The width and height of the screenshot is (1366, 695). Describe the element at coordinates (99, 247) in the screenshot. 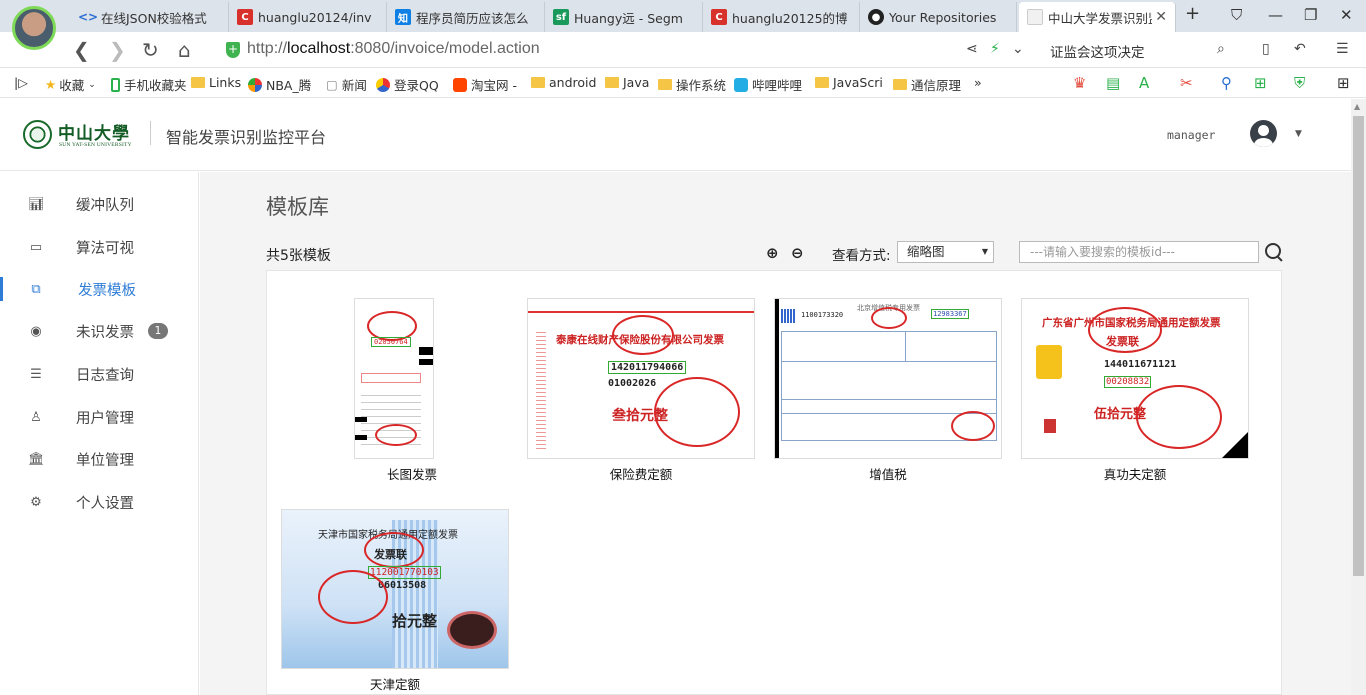

I see `sidebar-item-algorithm-visual: ▭ 算法可视` at that location.